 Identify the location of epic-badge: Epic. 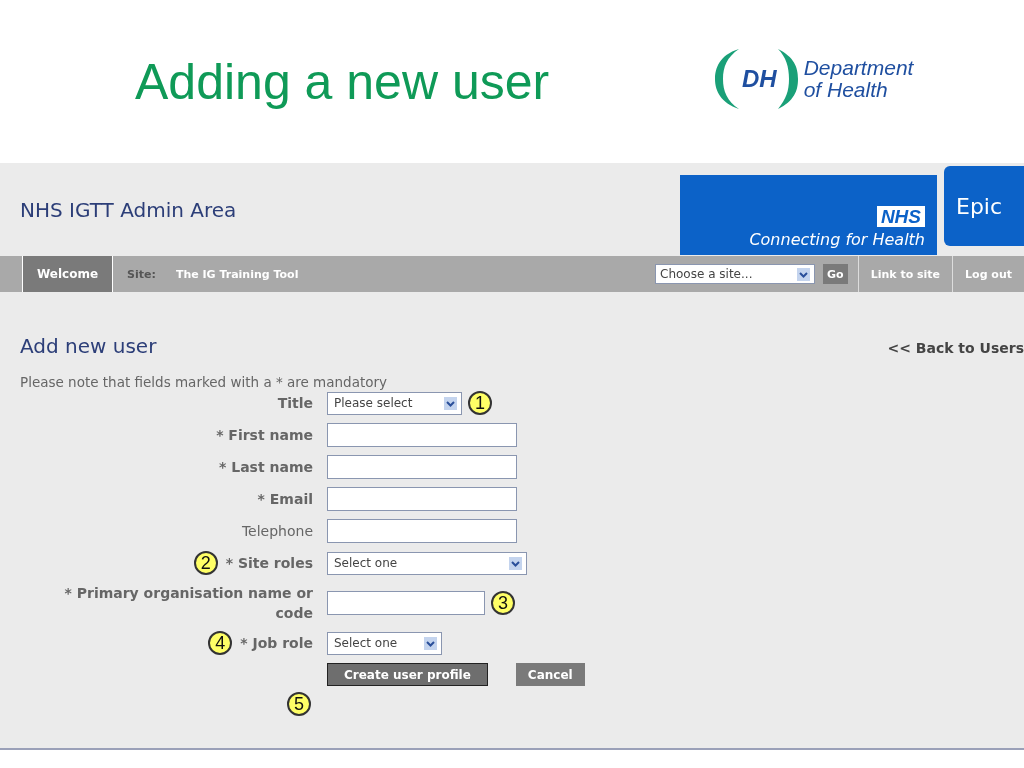
(984, 206).